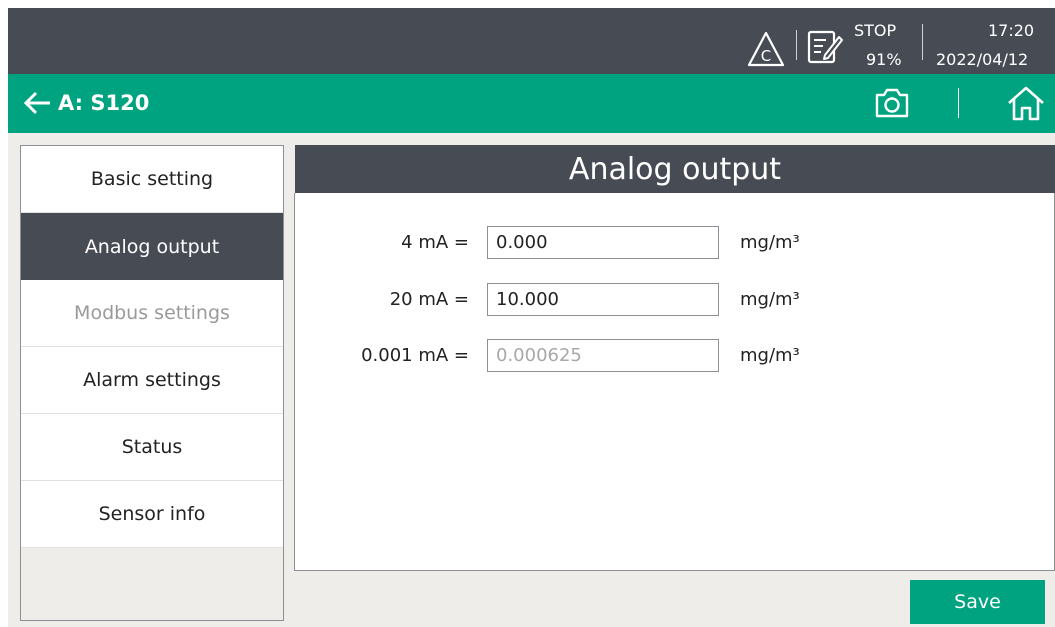 The image size is (1055, 627). I want to click on sidebar-item-label: Analog output, so click(152, 246).